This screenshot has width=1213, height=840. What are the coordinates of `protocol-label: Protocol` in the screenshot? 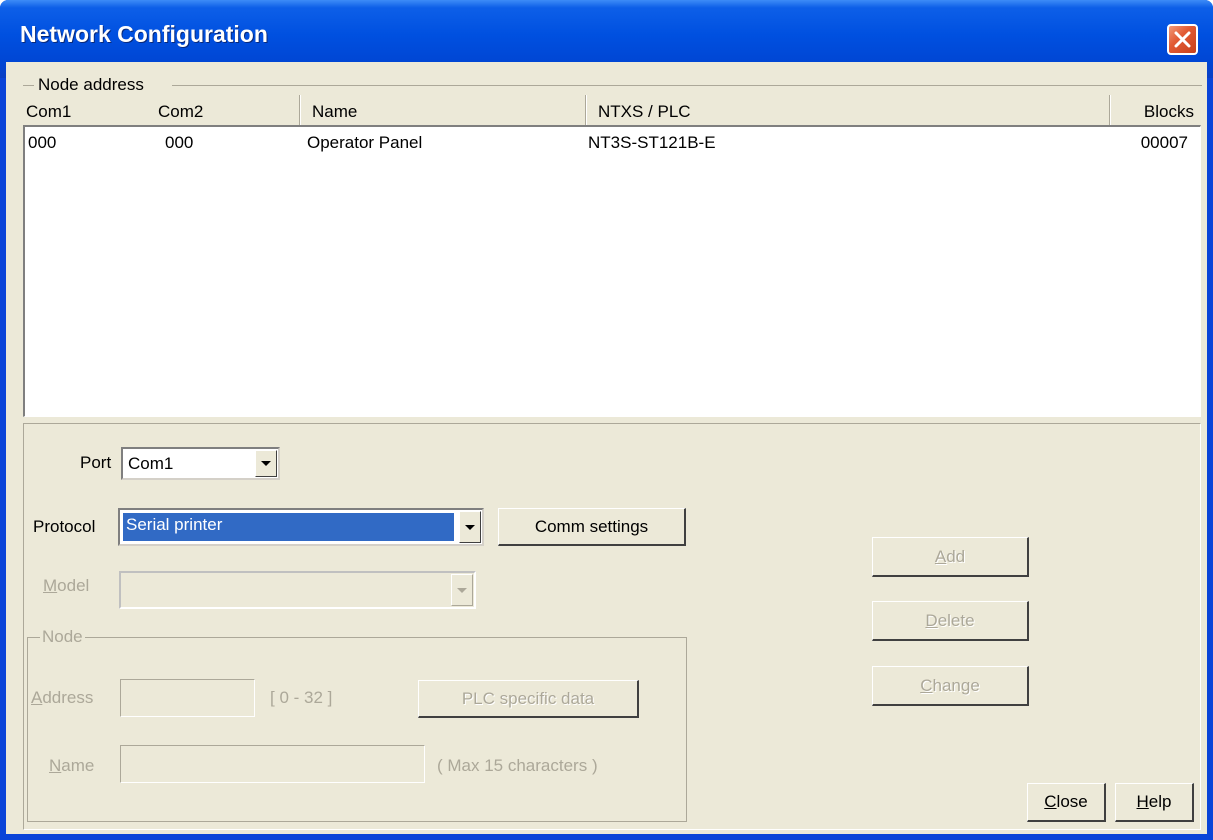 It's located at (64, 526).